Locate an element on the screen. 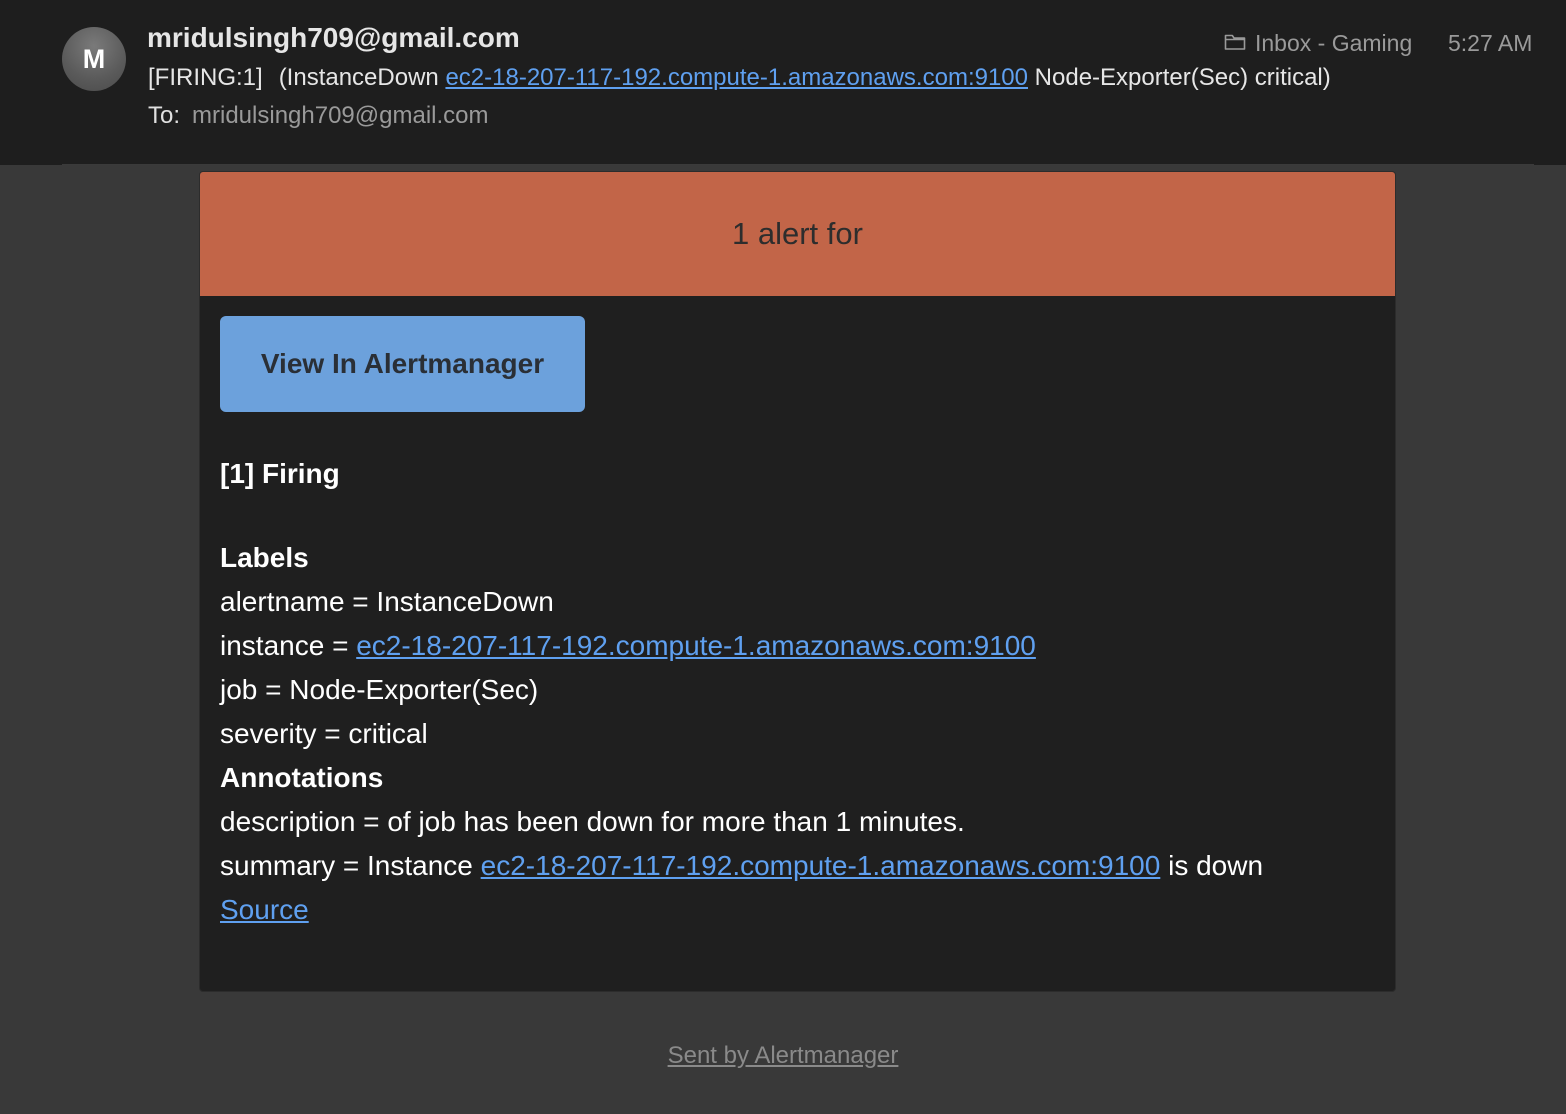  sender-address: mridulsingh709@gmail.com is located at coordinates (333, 38).